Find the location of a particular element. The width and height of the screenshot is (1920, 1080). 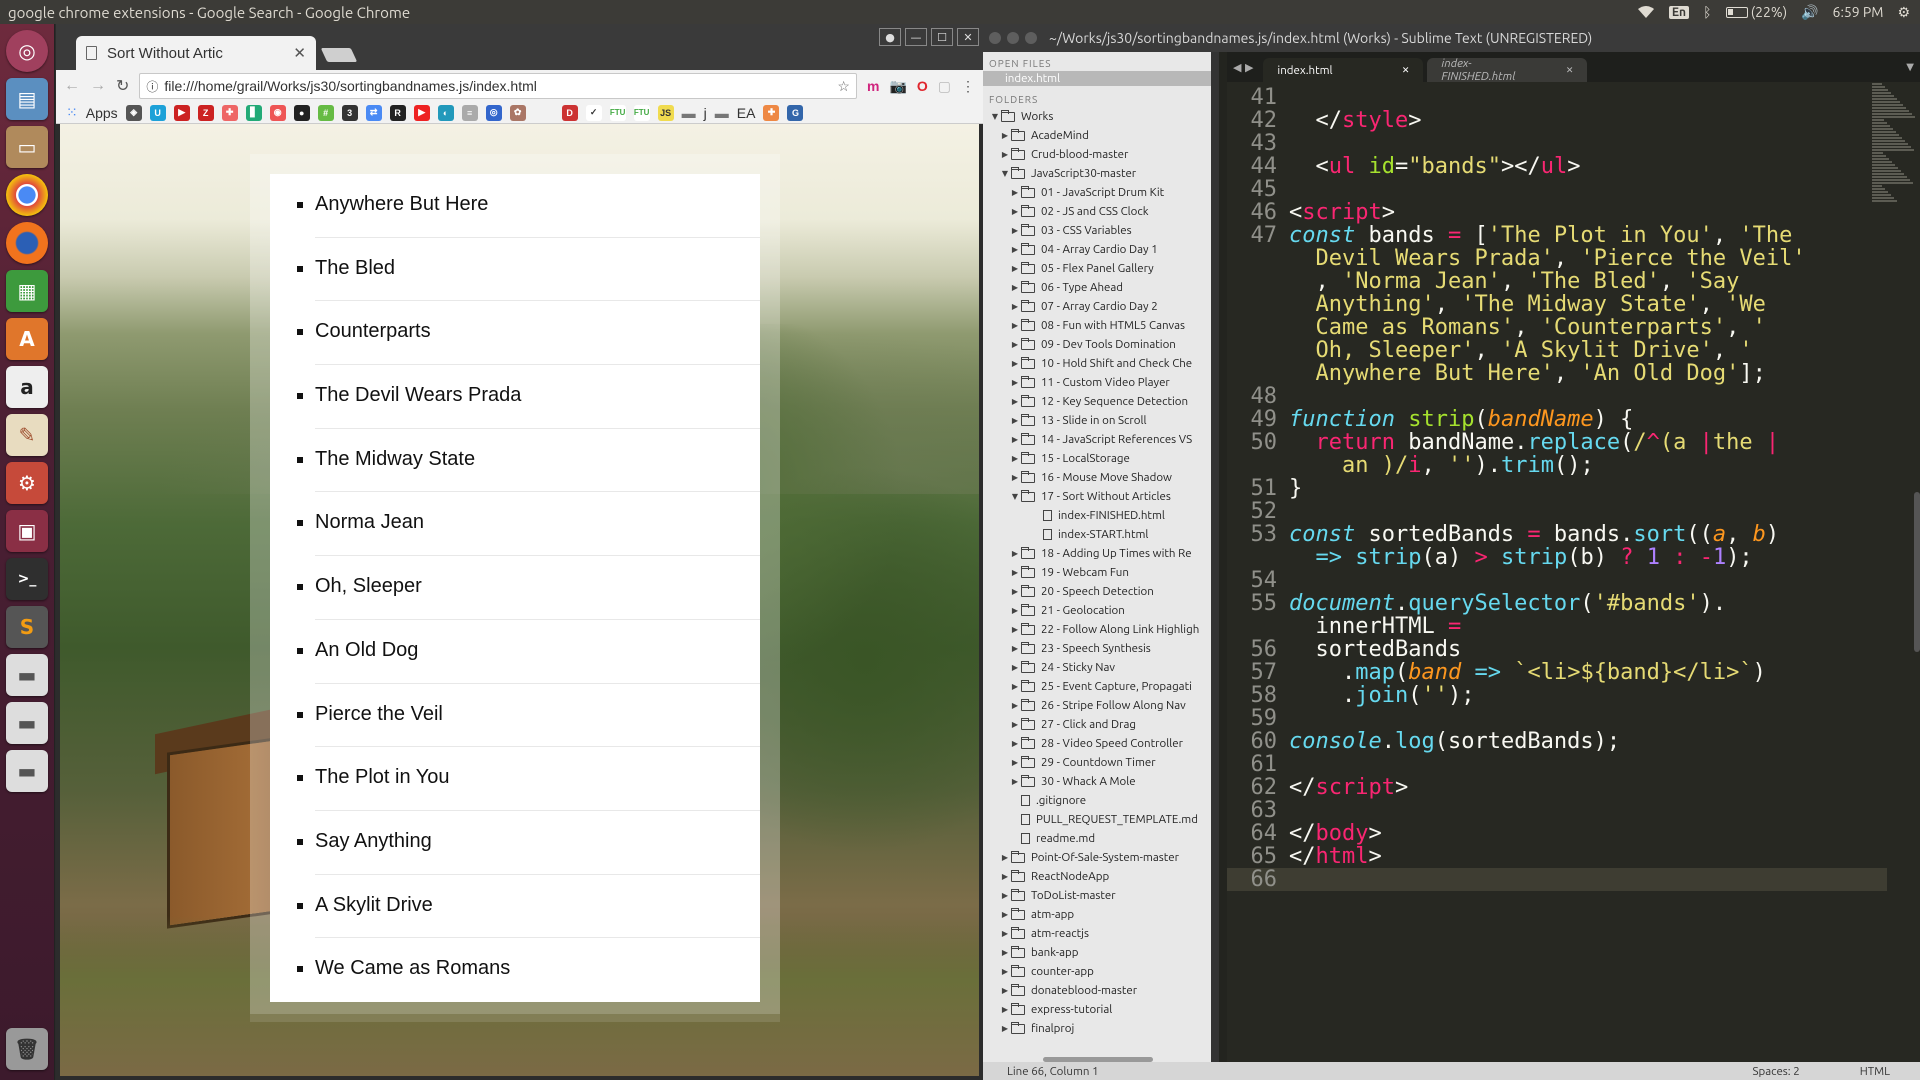

folder-item: ▶ 07 - Array Cardio Day 2 is located at coordinates (1097, 306).